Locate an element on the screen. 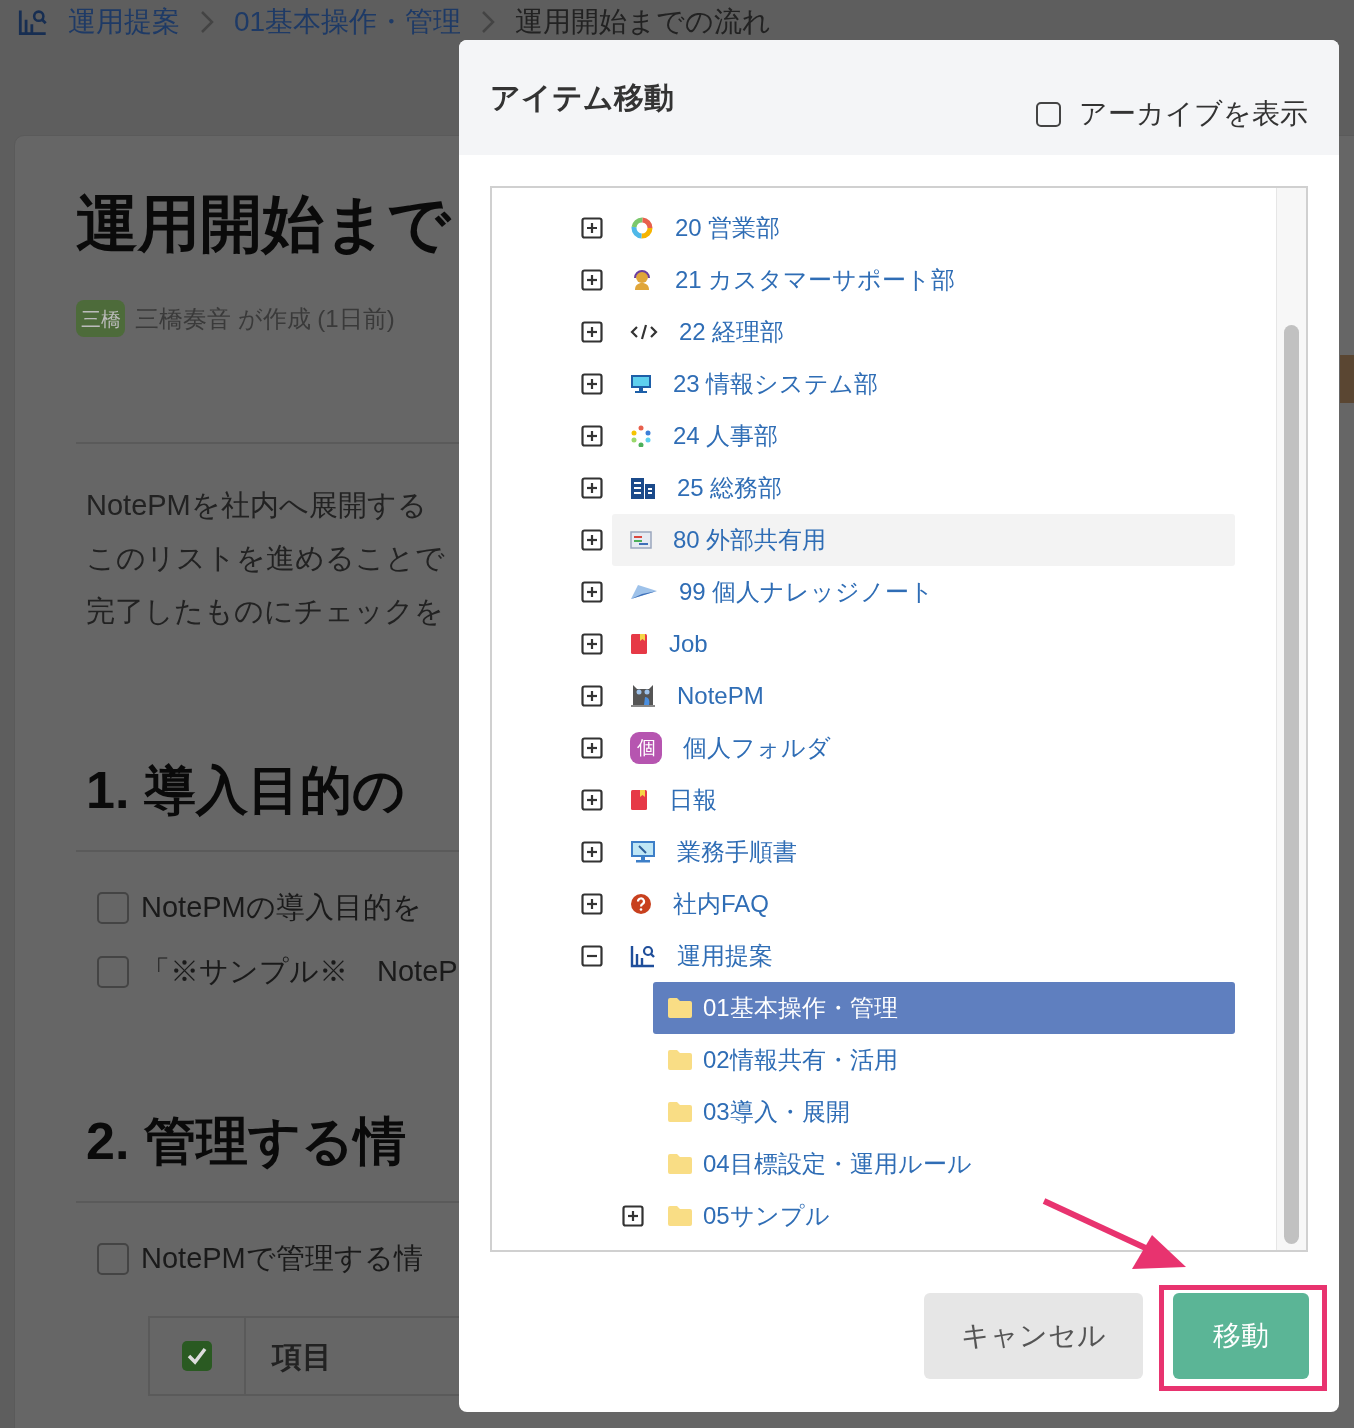  tree-item: 運用提案 is located at coordinates (923, 956).